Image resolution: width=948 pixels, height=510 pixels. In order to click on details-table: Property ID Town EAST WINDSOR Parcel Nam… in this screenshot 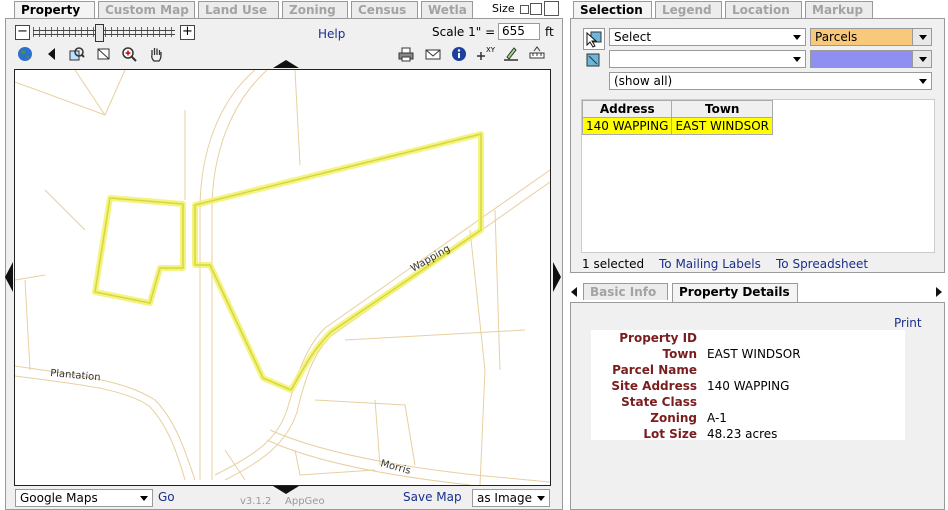, I will do `click(748, 386)`.